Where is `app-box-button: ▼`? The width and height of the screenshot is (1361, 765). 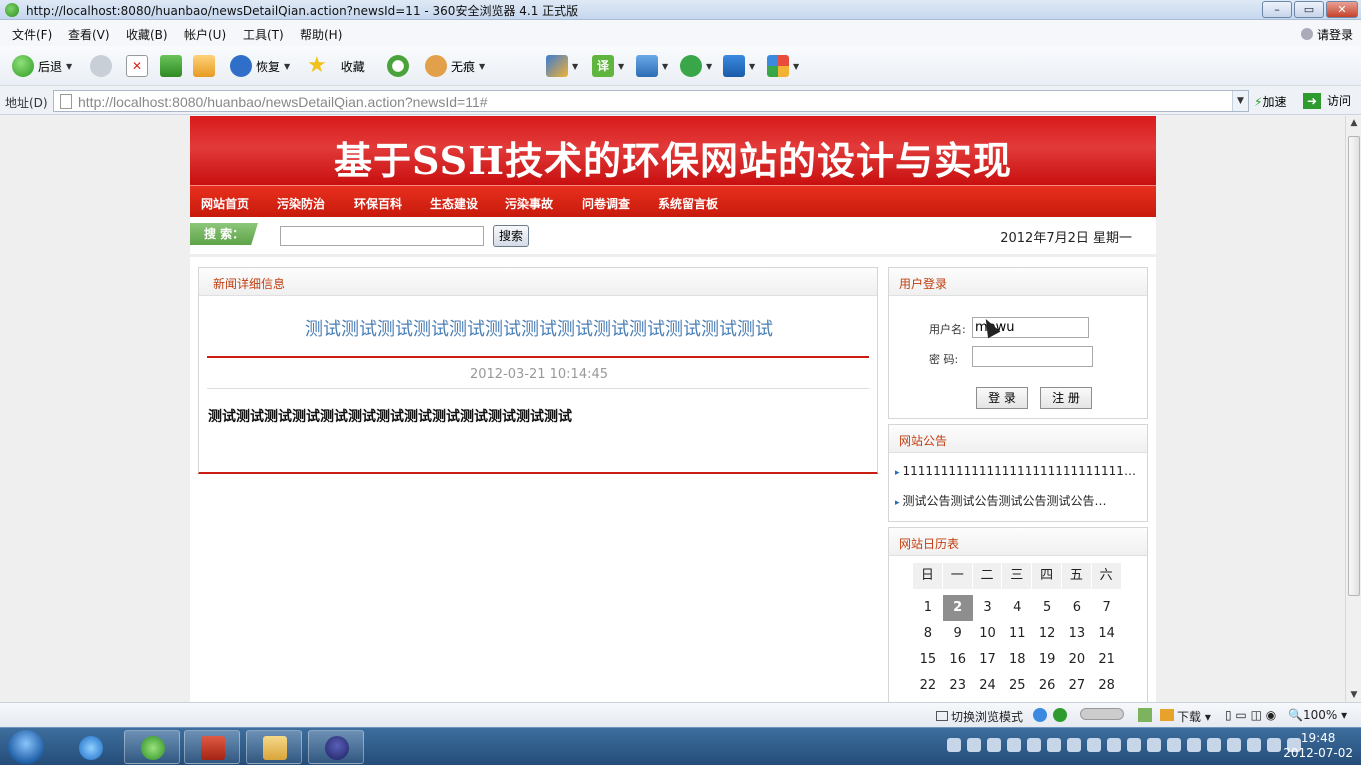 app-box-button: ▼ is located at coordinates (562, 66).